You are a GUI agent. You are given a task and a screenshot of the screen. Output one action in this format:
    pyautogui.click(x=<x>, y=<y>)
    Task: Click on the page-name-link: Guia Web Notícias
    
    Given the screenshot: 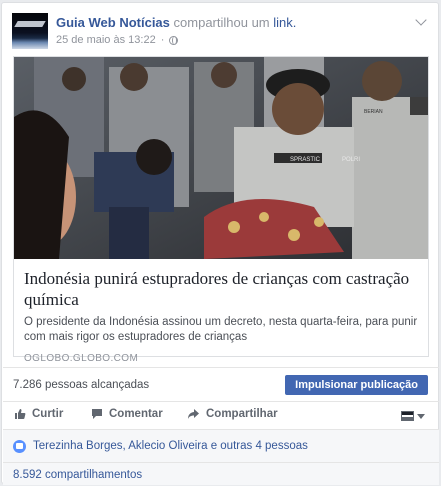 What is the action you would take?
    pyautogui.click(x=113, y=22)
    